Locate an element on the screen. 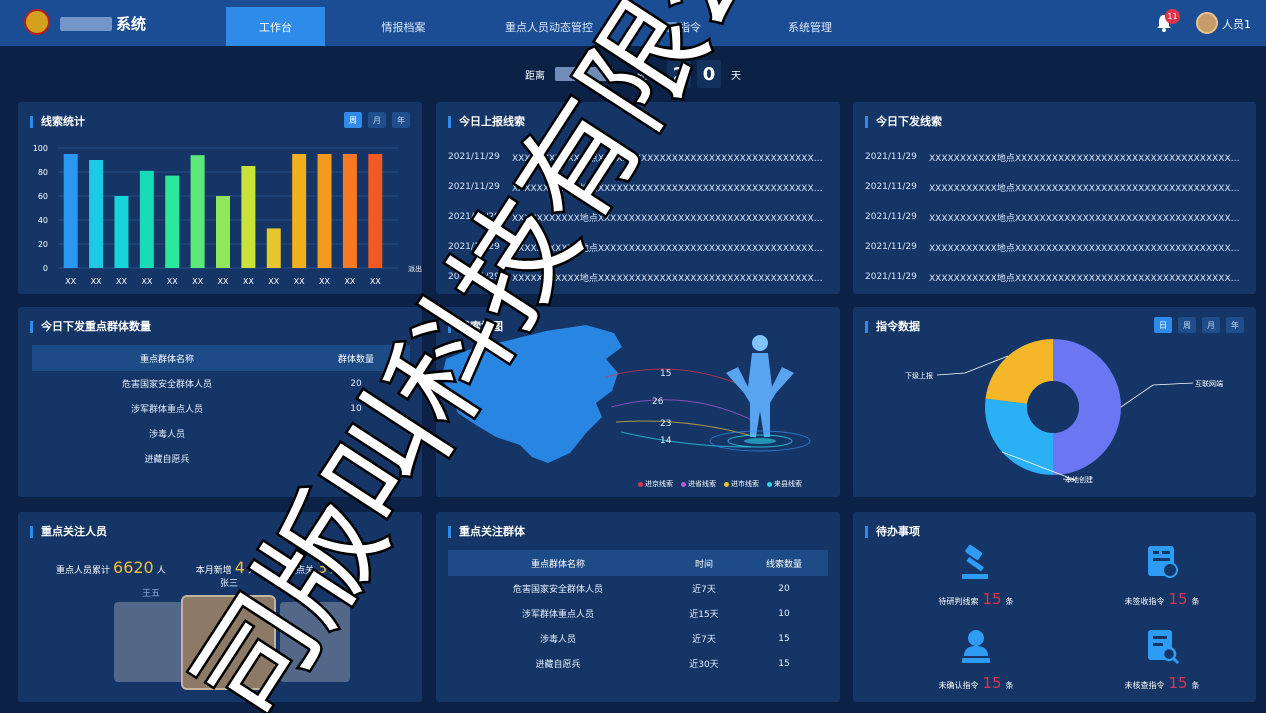 The width and height of the screenshot is (1266, 713). police-emblem-logo is located at coordinates (37, 22).